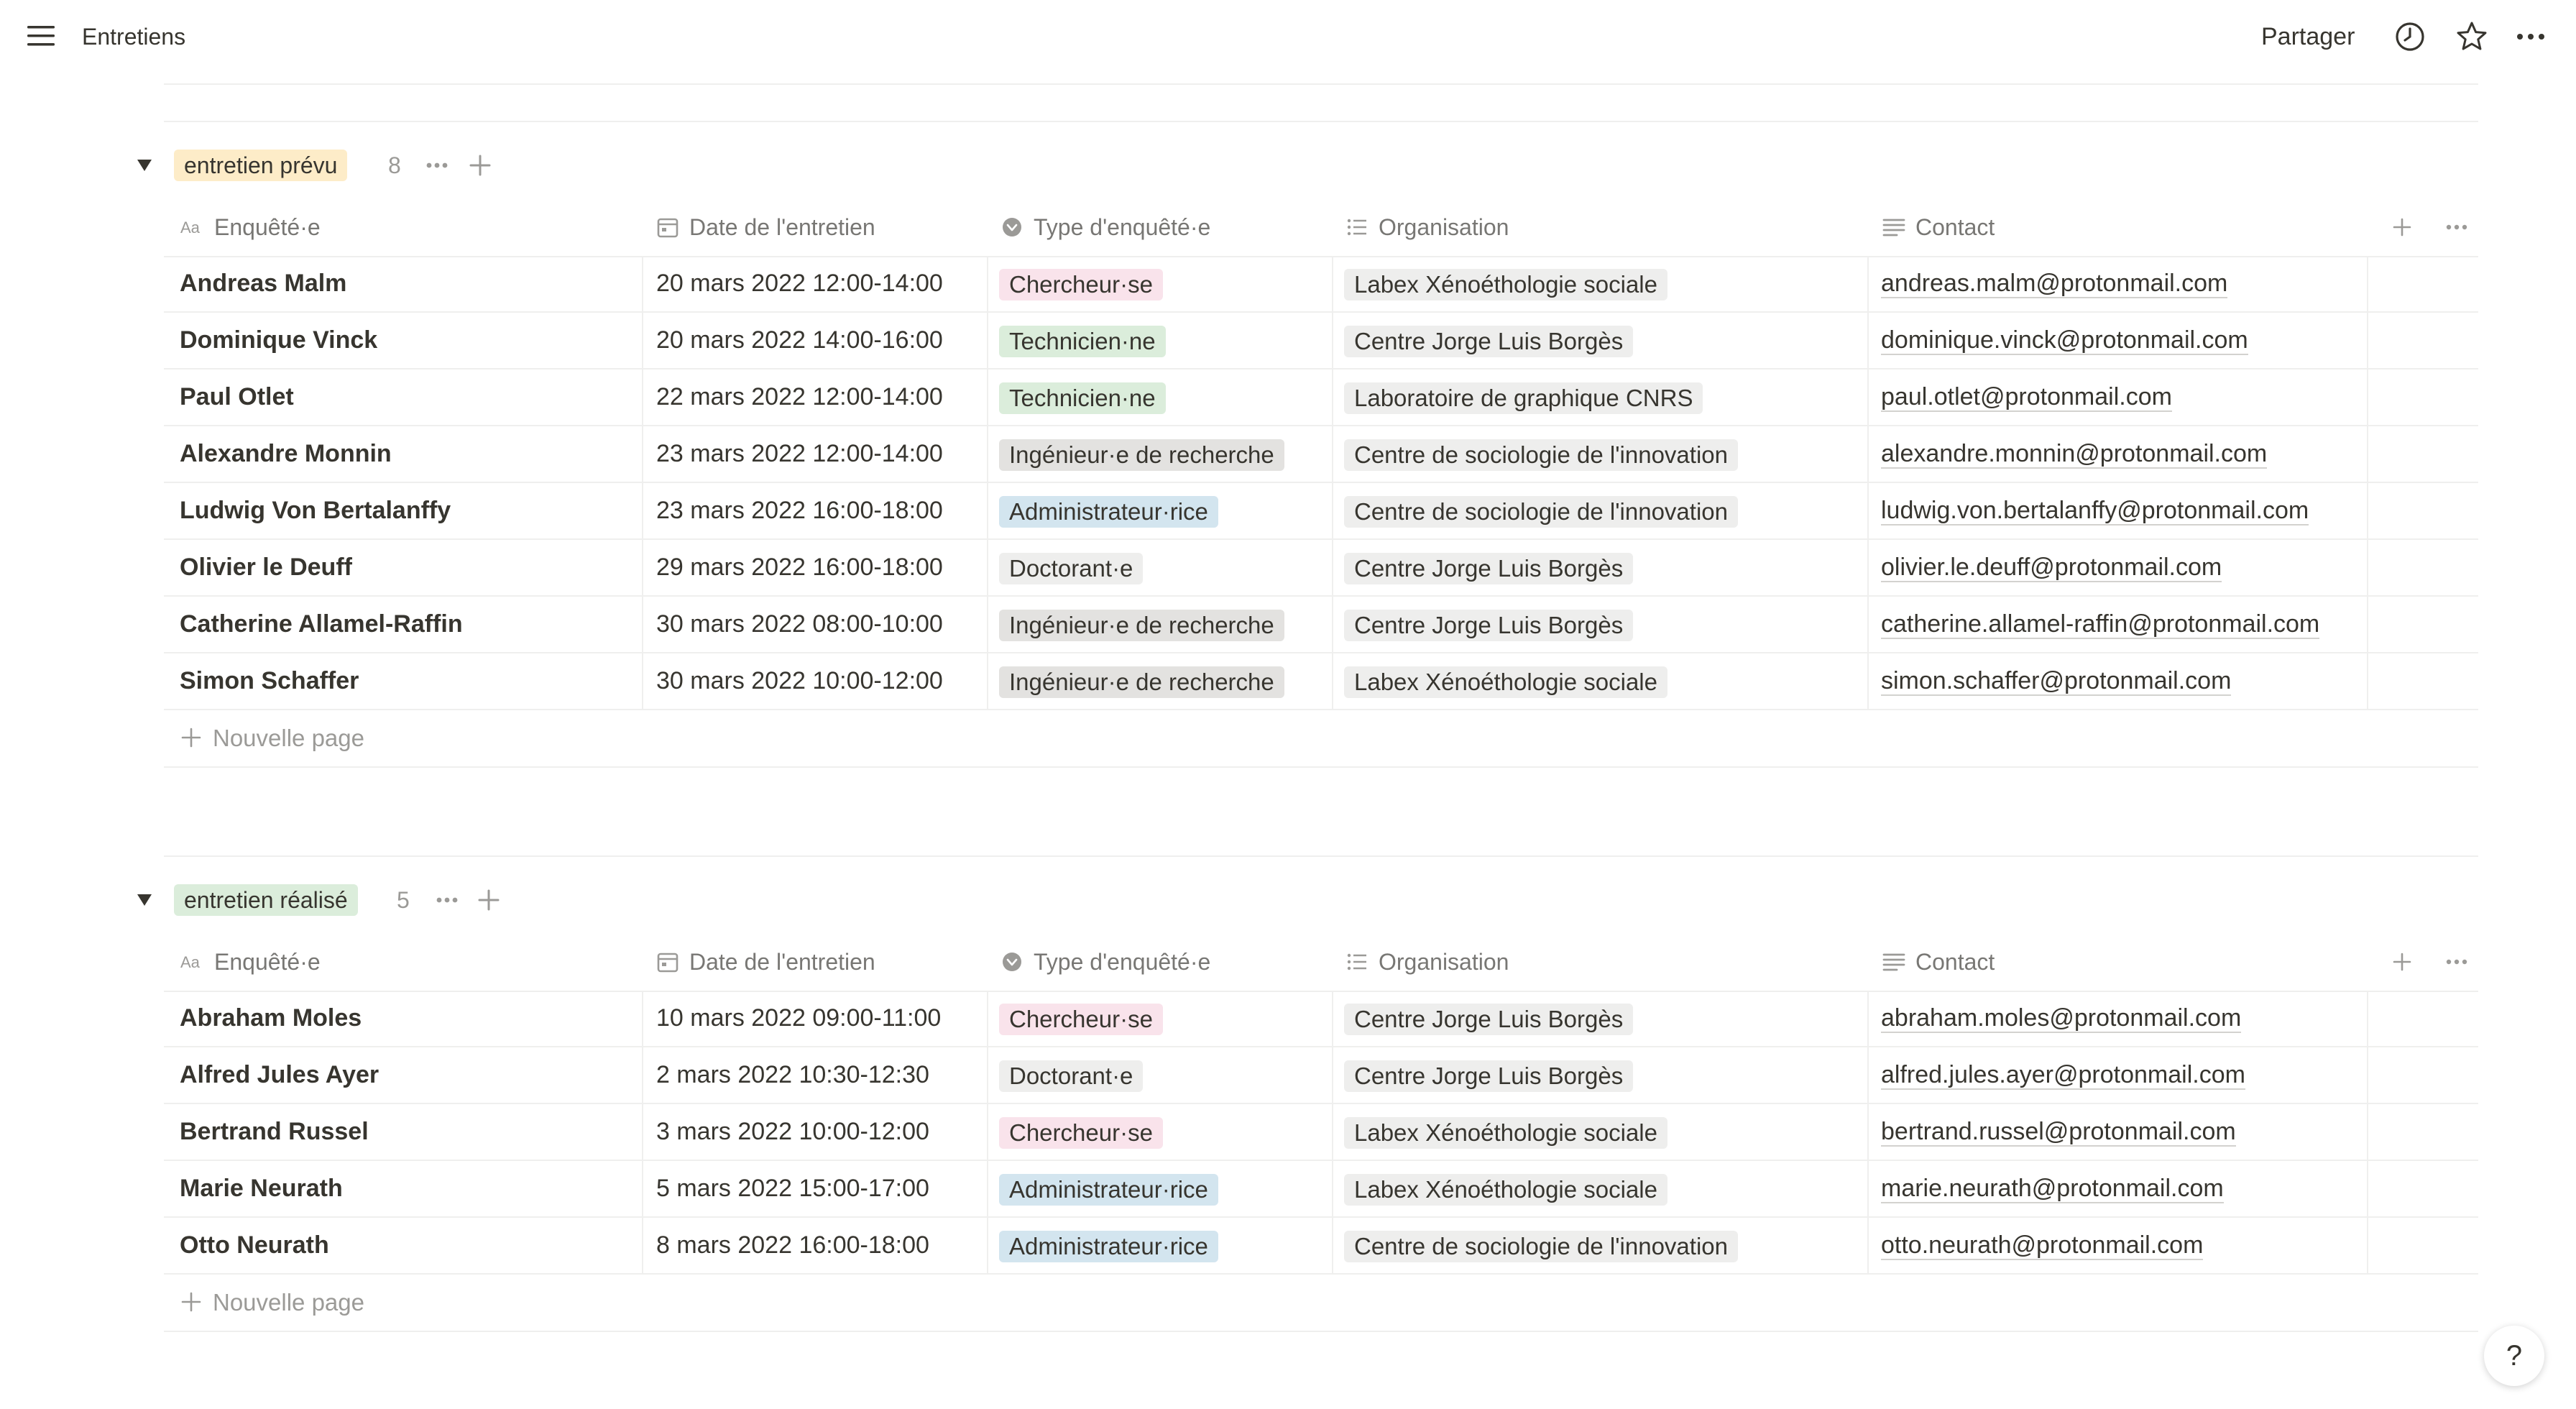  What do you see at coordinates (410, 1132) in the screenshot?
I see `name-cell: Bertrand Russel` at bounding box center [410, 1132].